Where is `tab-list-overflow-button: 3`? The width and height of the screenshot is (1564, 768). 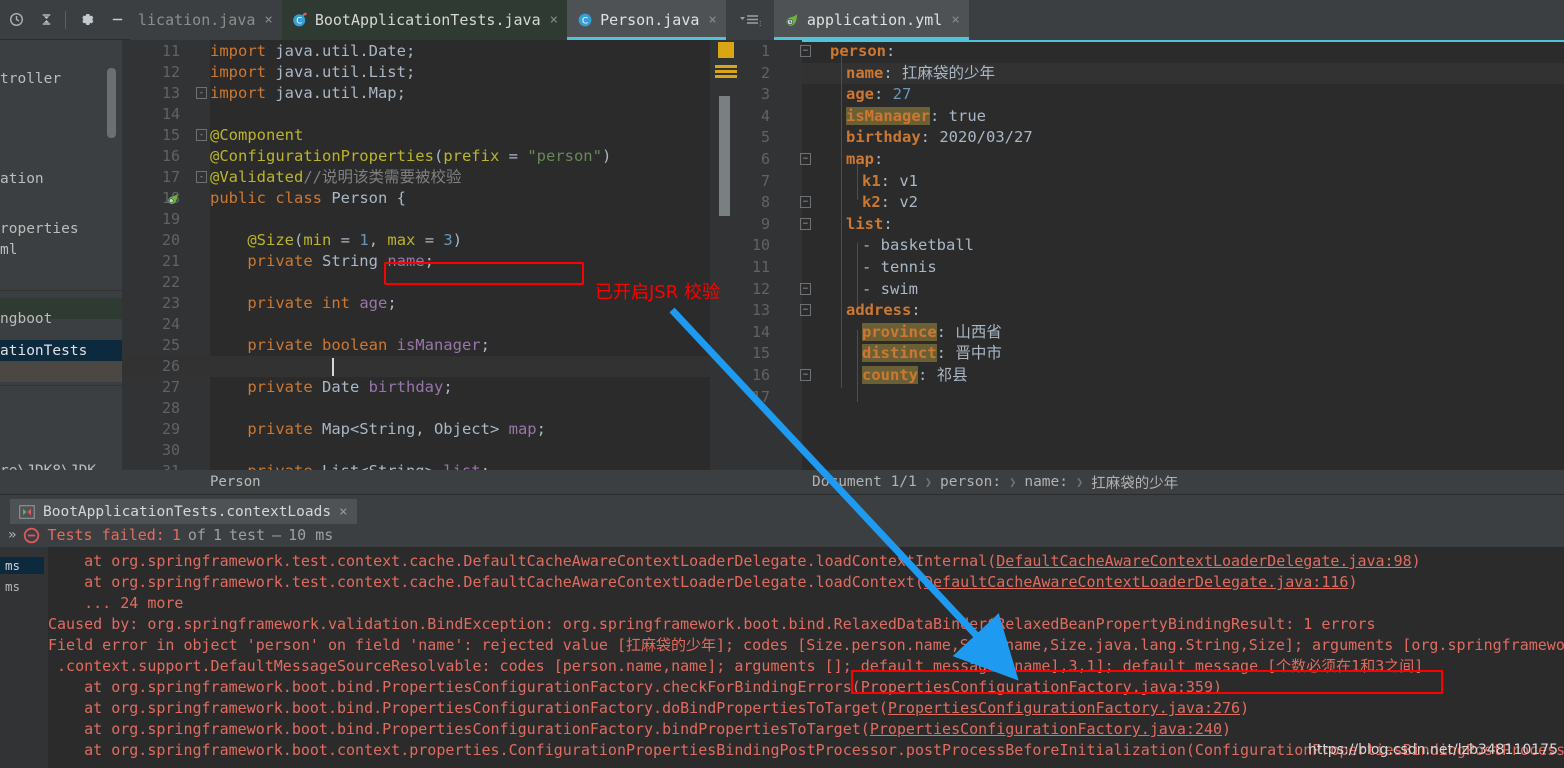
tab-list-overflow-button: 3 is located at coordinates (750, 20).